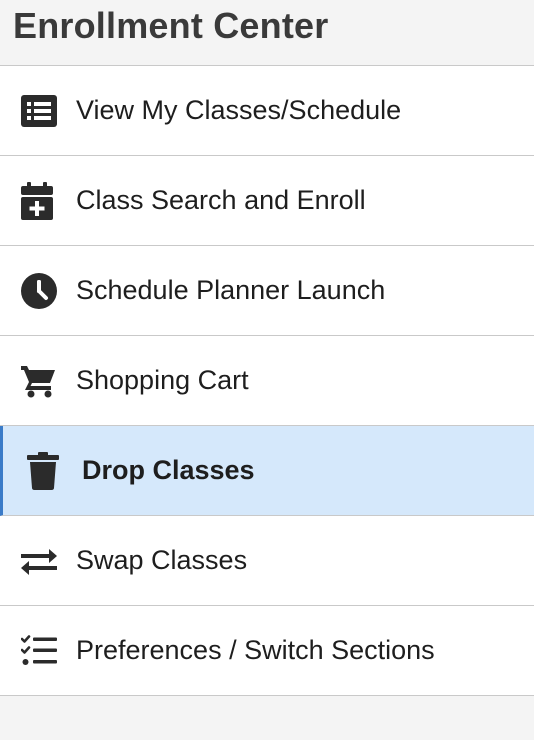 This screenshot has width=534, height=740. Describe the element at coordinates (162, 380) in the screenshot. I see `nav-item-label: Shopping Cart` at that location.